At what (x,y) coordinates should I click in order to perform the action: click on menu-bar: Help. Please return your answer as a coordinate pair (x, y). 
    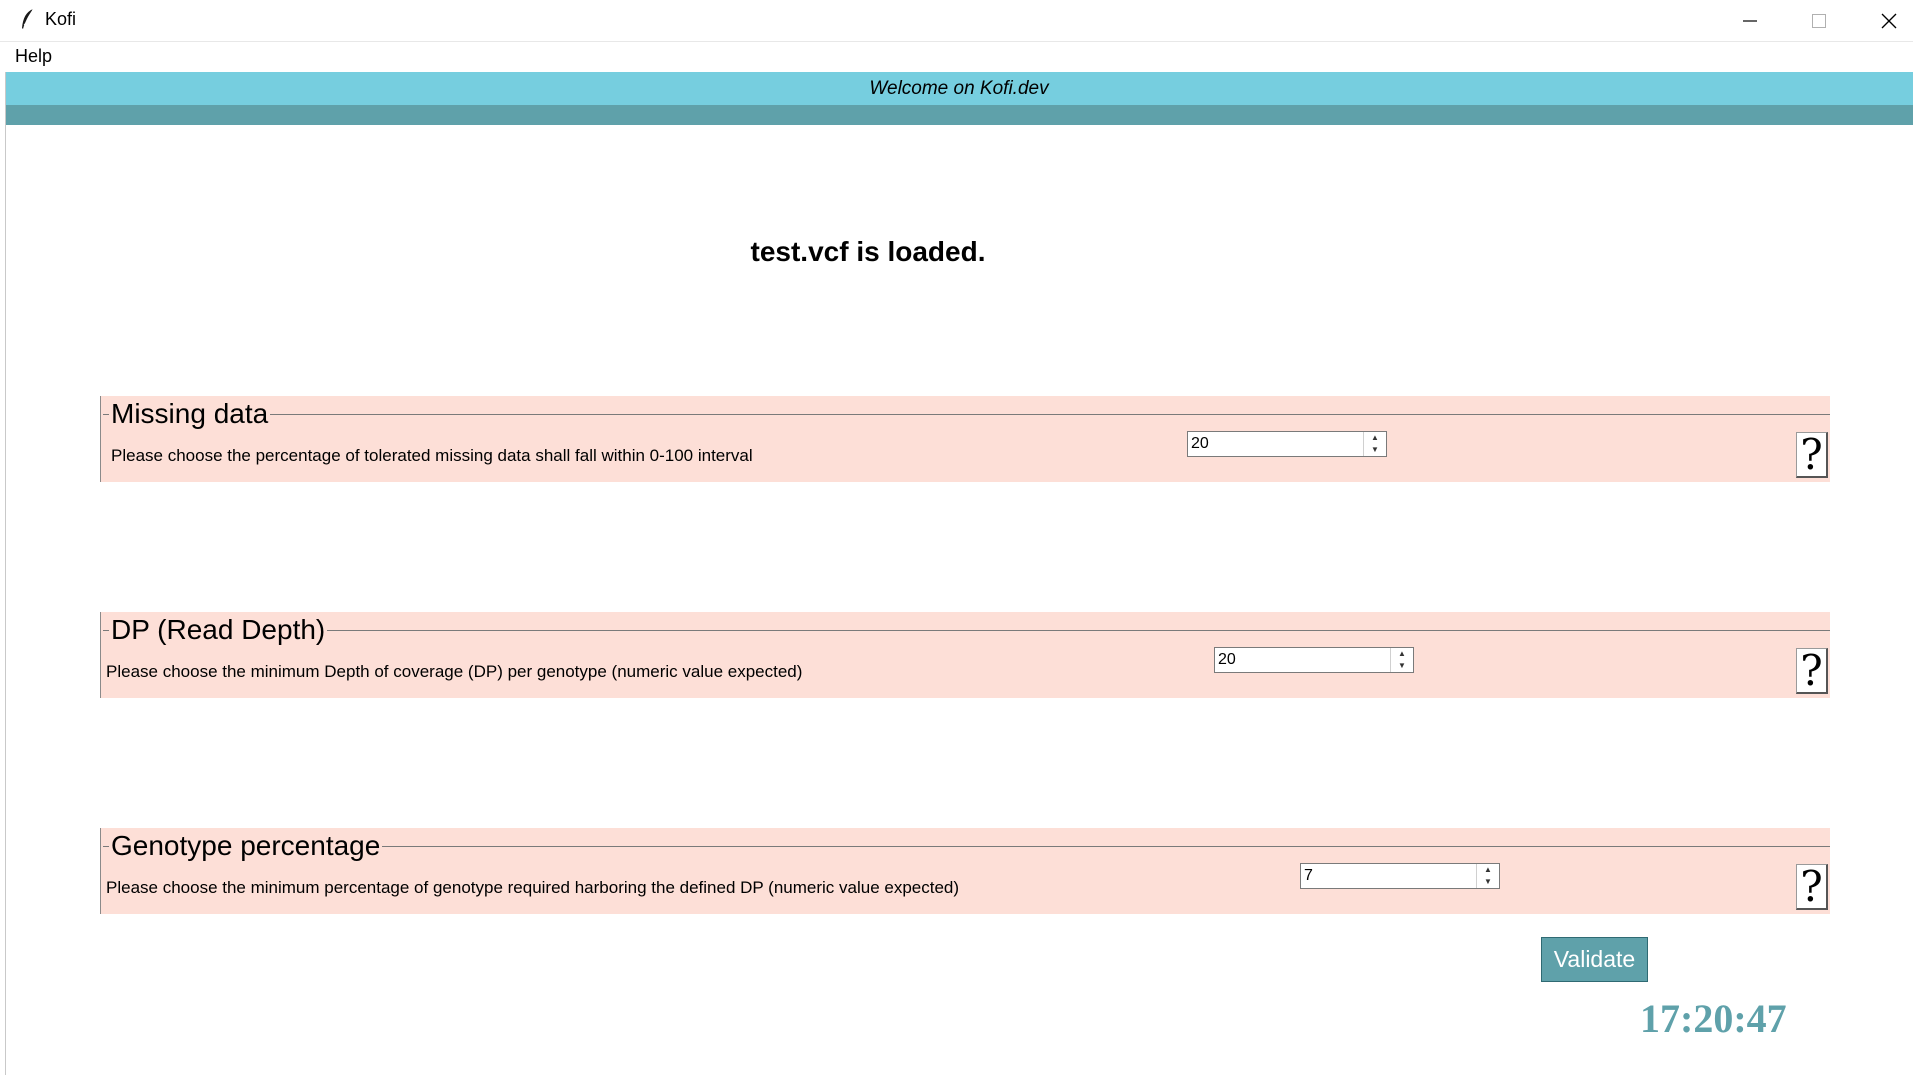
    Looking at the image, I should click on (956, 56).